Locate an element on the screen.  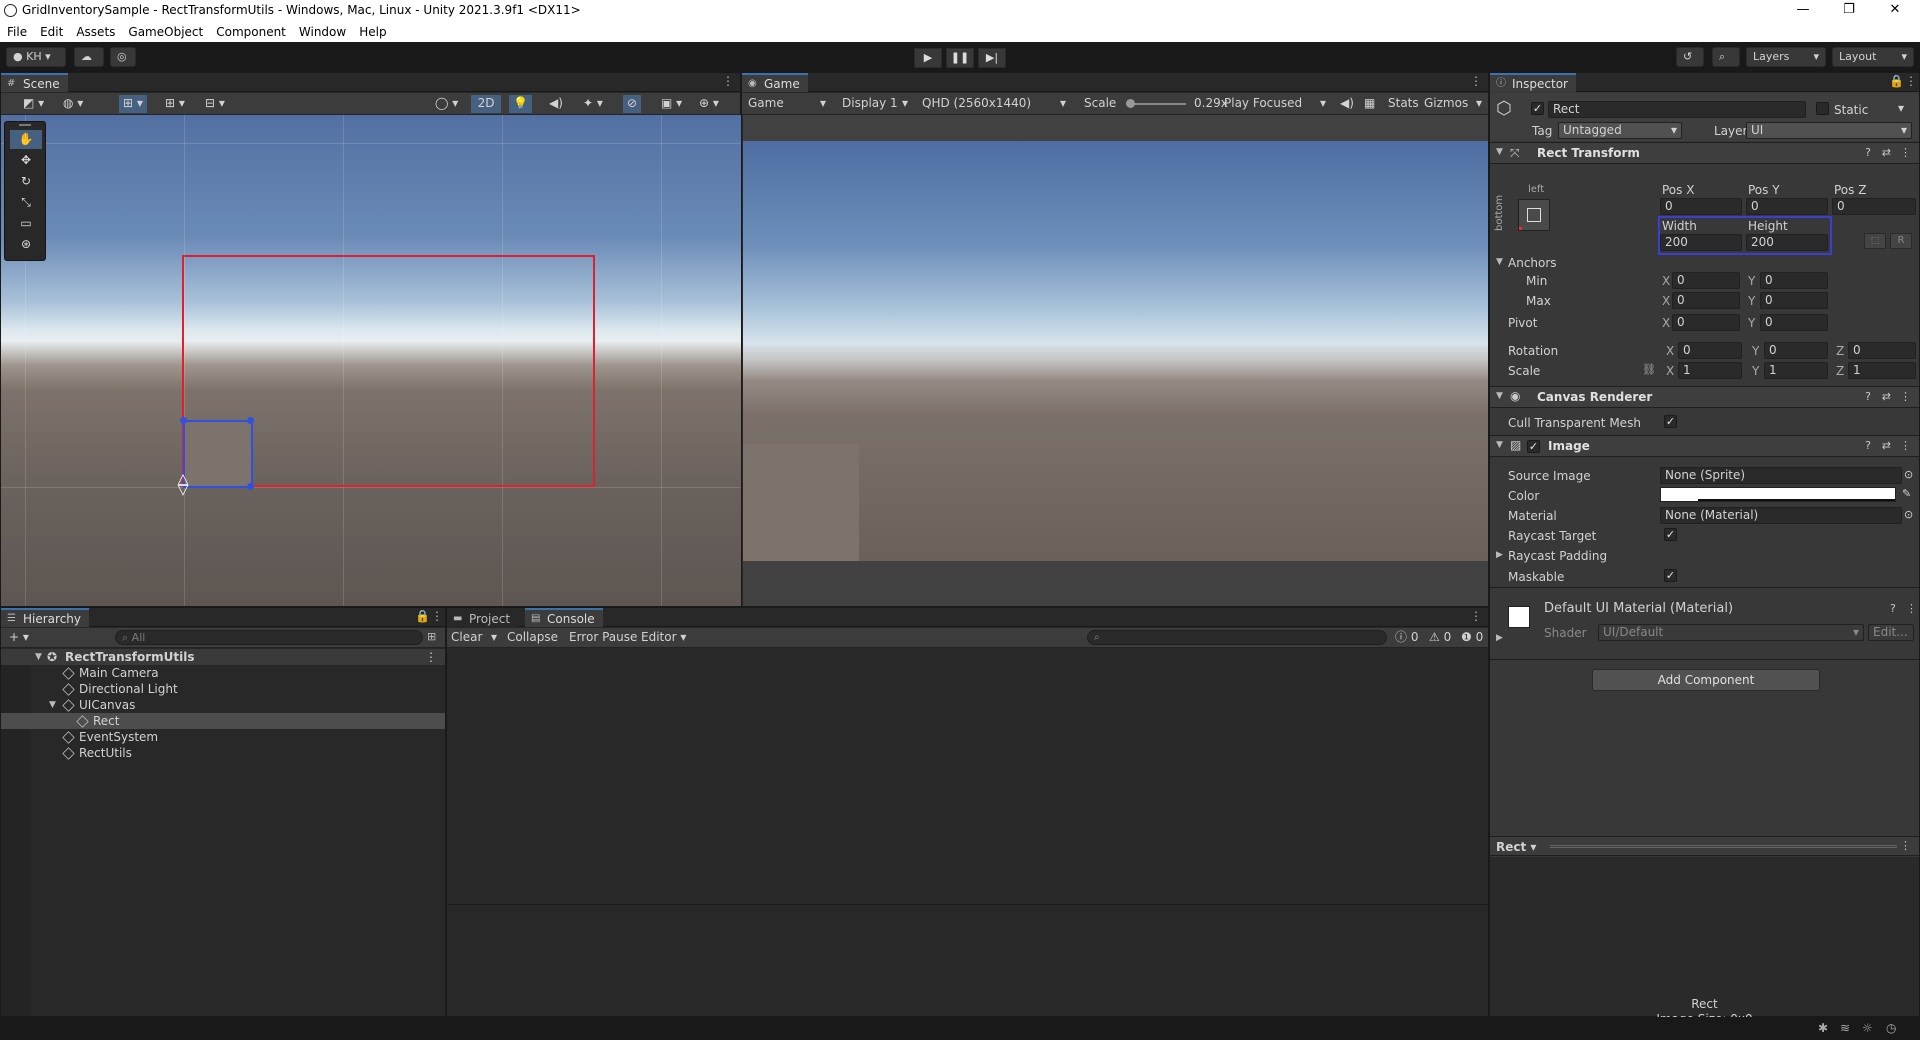
preview-title: Rect ▾ is located at coordinates (1516, 847).